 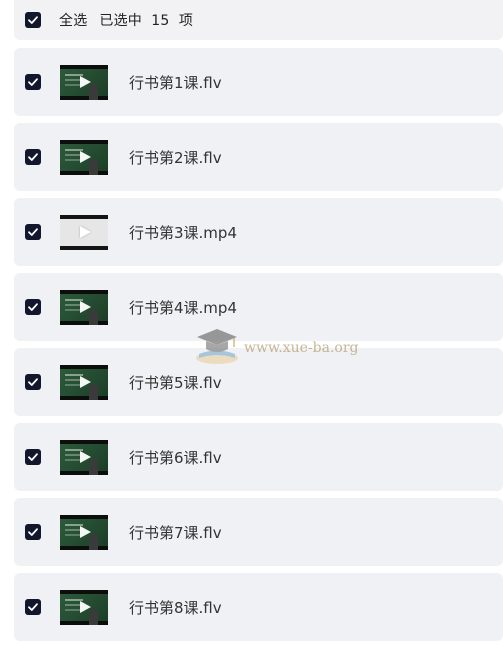 I want to click on file-name: 行书第5课.flv, so click(x=175, y=382).